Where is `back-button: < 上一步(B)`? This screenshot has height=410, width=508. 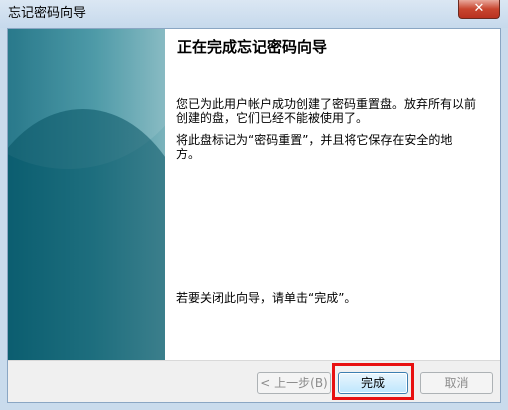 back-button: < 上一步(B) is located at coordinates (294, 383).